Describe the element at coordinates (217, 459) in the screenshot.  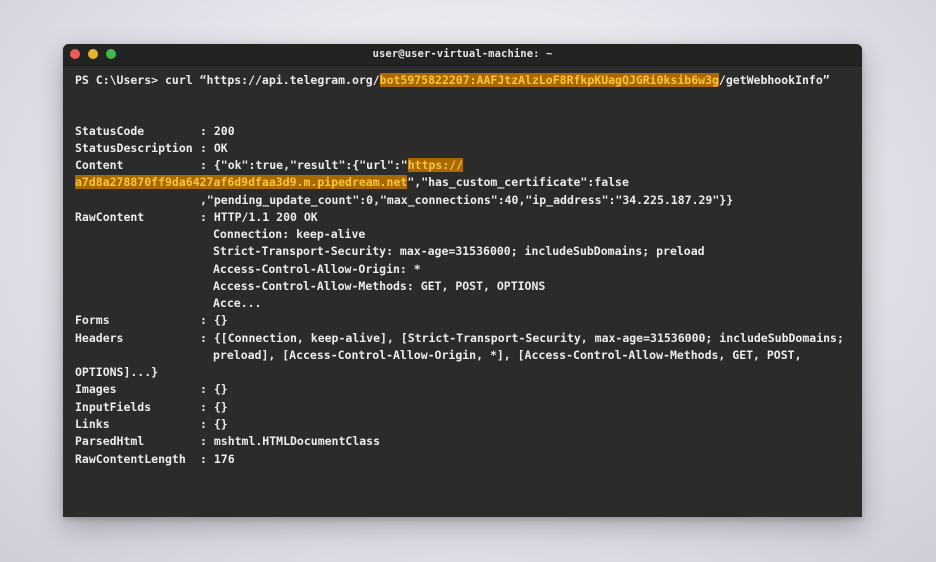
I see `raw-content-length-value: : 176` at that location.